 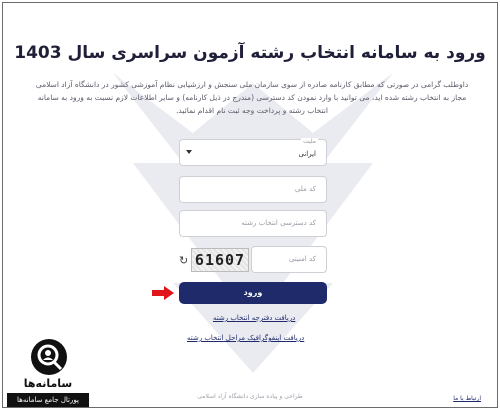 What do you see at coordinates (48, 400) in the screenshot?
I see `logo-subtitle: پورتال جامع سامانه‌ها` at bounding box center [48, 400].